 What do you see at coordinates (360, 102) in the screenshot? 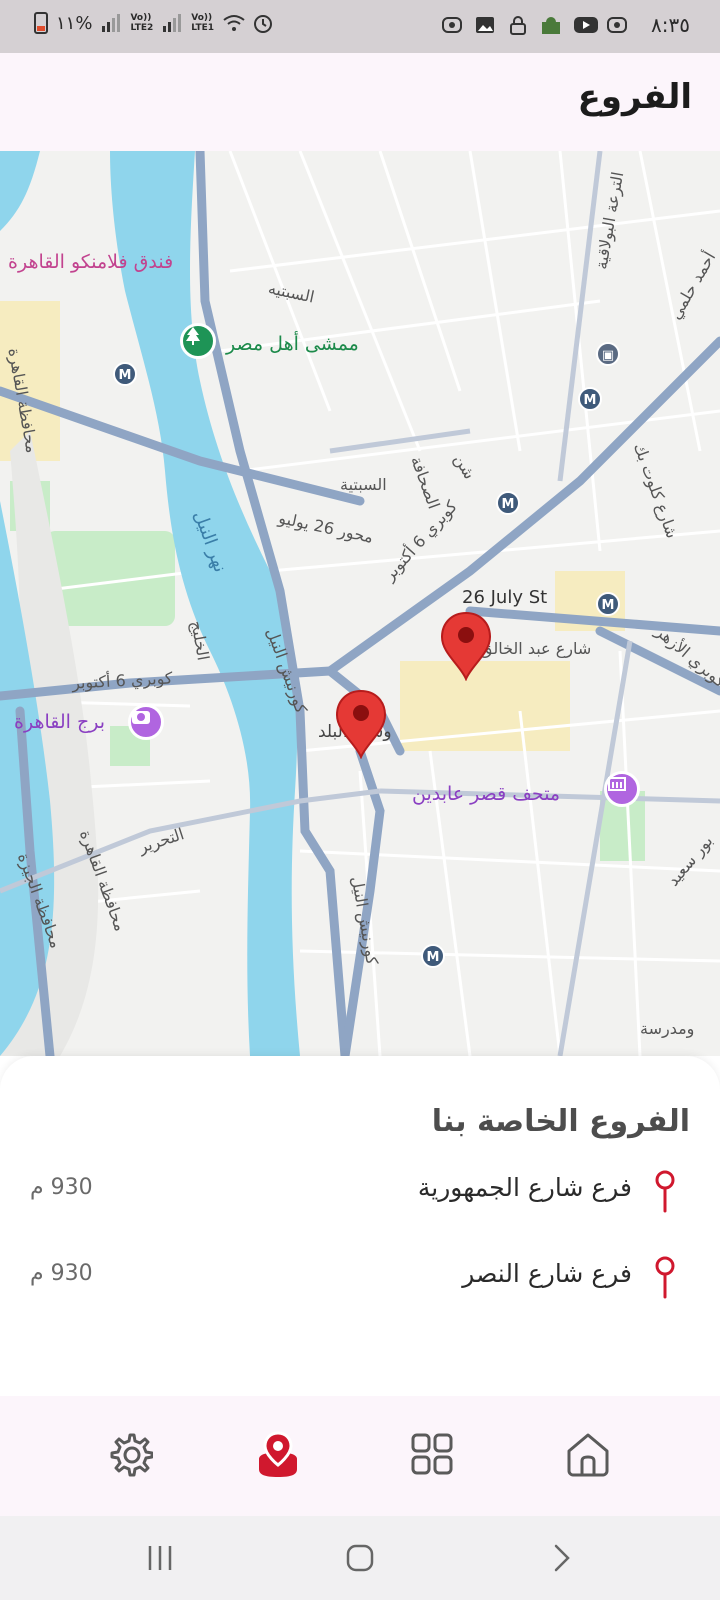
I see `app-header: الفروع` at bounding box center [360, 102].